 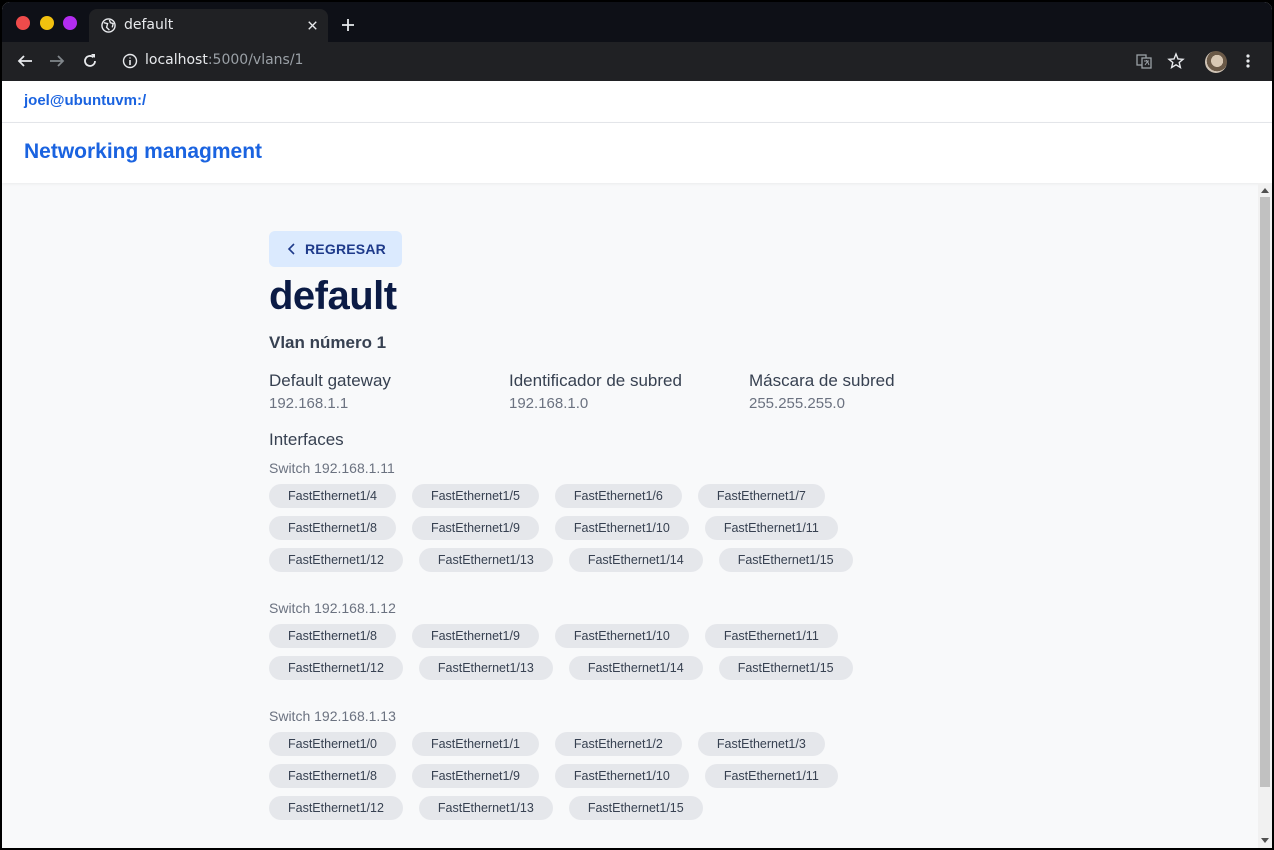 What do you see at coordinates (312, 25) in the screenshot?
I see `close-icon` at bounding box center [312, 25].